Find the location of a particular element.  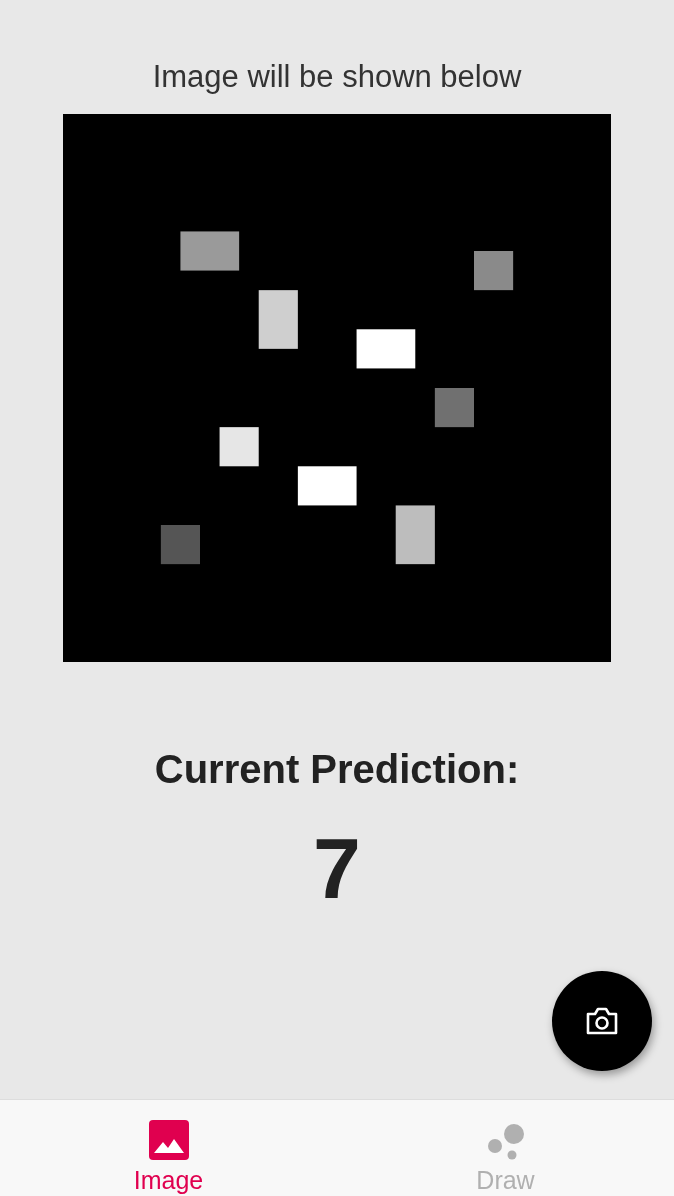

image-icon is located at coordinates (168, 1140).